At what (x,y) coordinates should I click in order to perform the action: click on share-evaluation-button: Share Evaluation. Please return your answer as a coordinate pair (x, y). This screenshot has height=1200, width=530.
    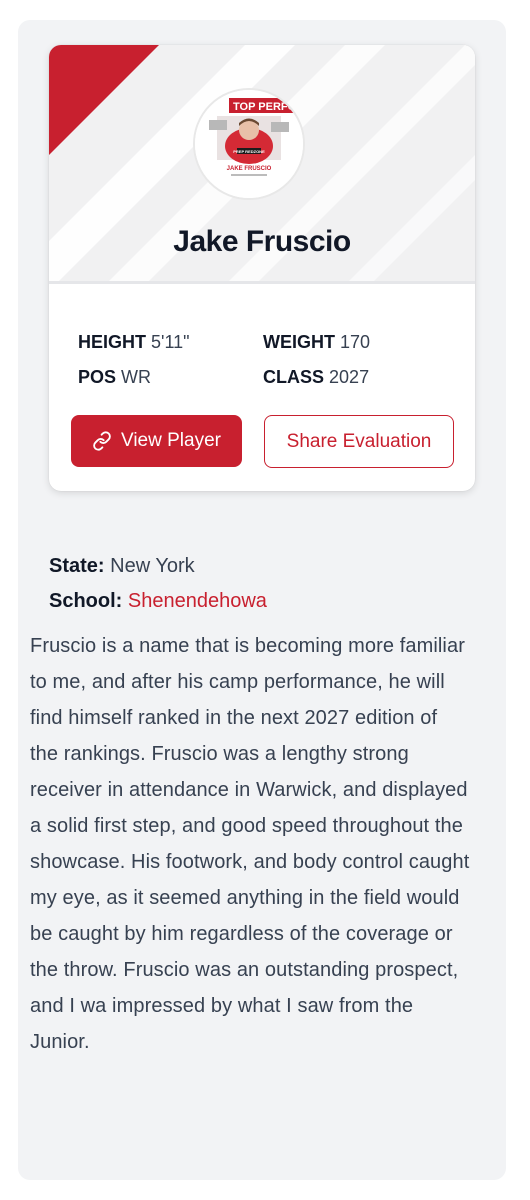
    Looking at the image, I should click on (359, 441).